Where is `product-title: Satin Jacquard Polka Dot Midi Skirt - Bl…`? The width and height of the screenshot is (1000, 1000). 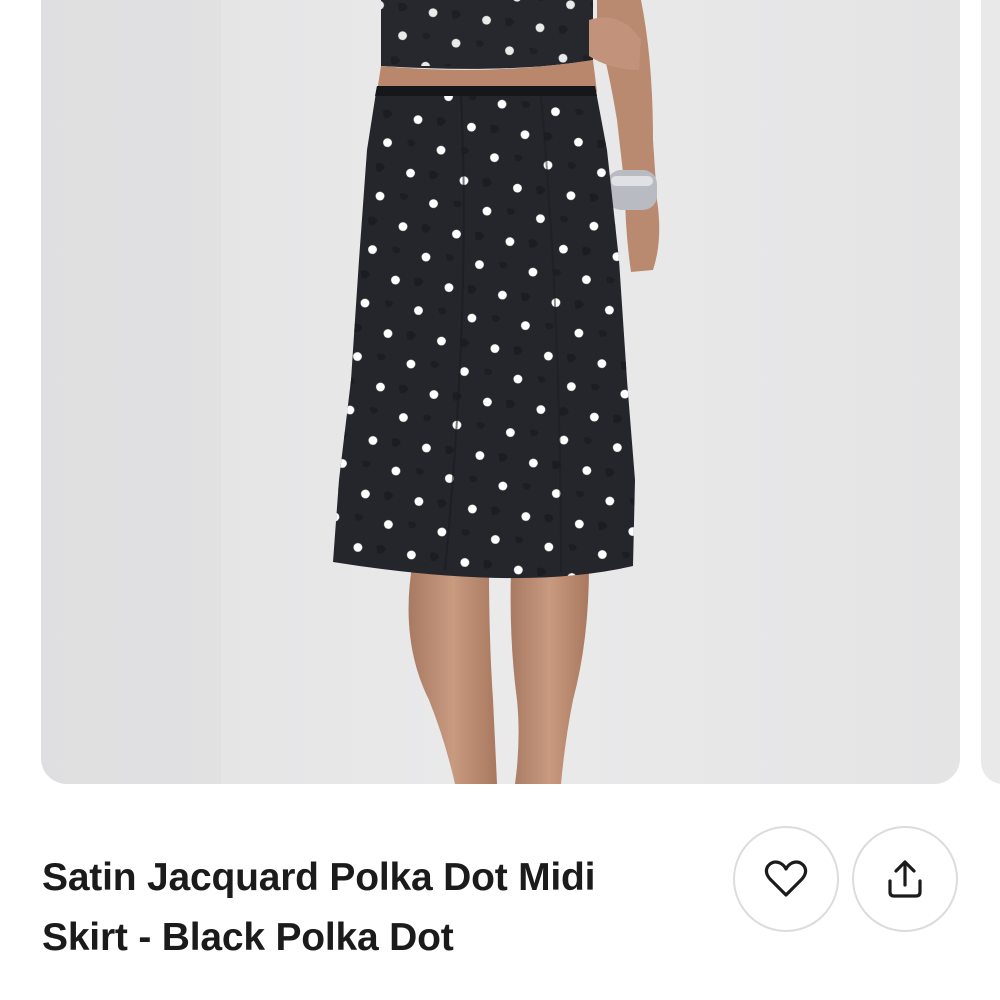 product-title: Satin Jacquard Polka Dot Midi Skirt - Bl… is located at coordinates (319, 907).